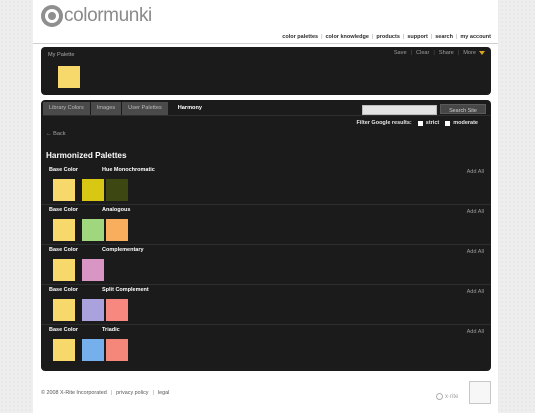  I want to click on pantone-badge, so click(480, 392).